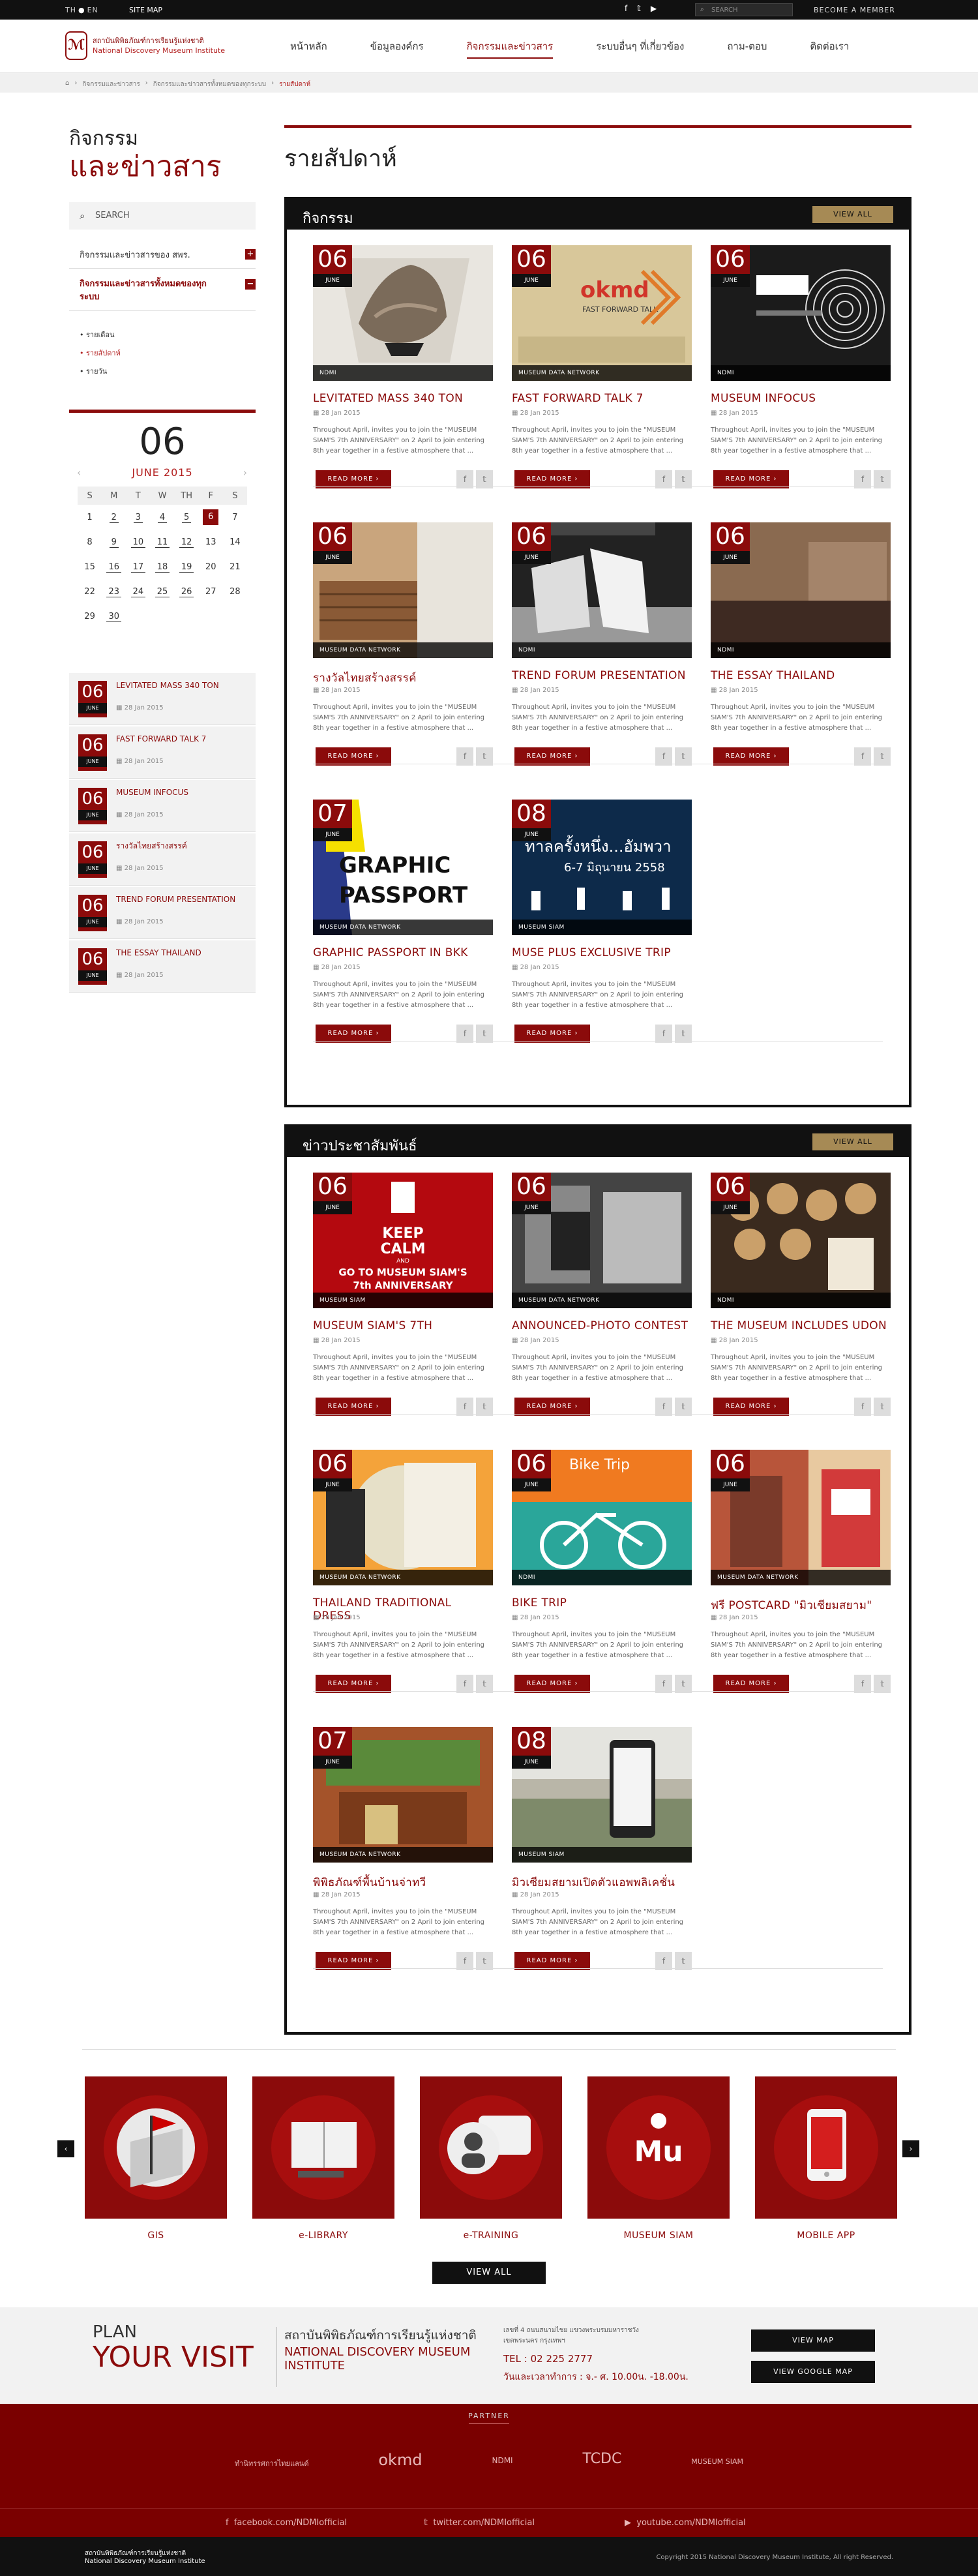 This screenshot has width=978, height=2576. What do you see at coordinates (747, 48) in the screenshot?
I see `nav-faq: ถาม-ตอบ` at bounding box center [747, 48].